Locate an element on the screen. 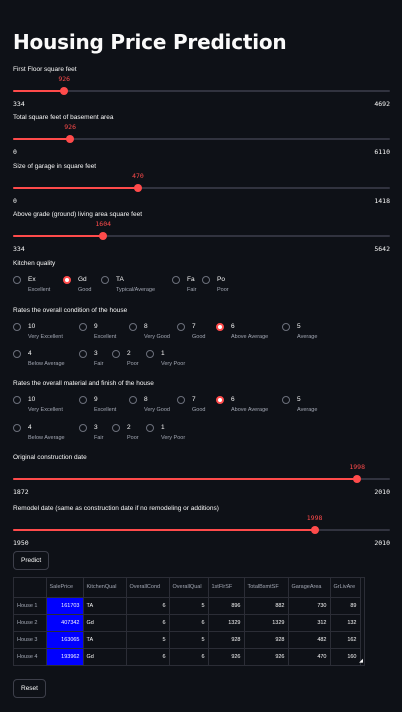 The height and width of the screenshot is (712, 402). table-cell-saleprice: 407342 is located at coordinates (65, 623).